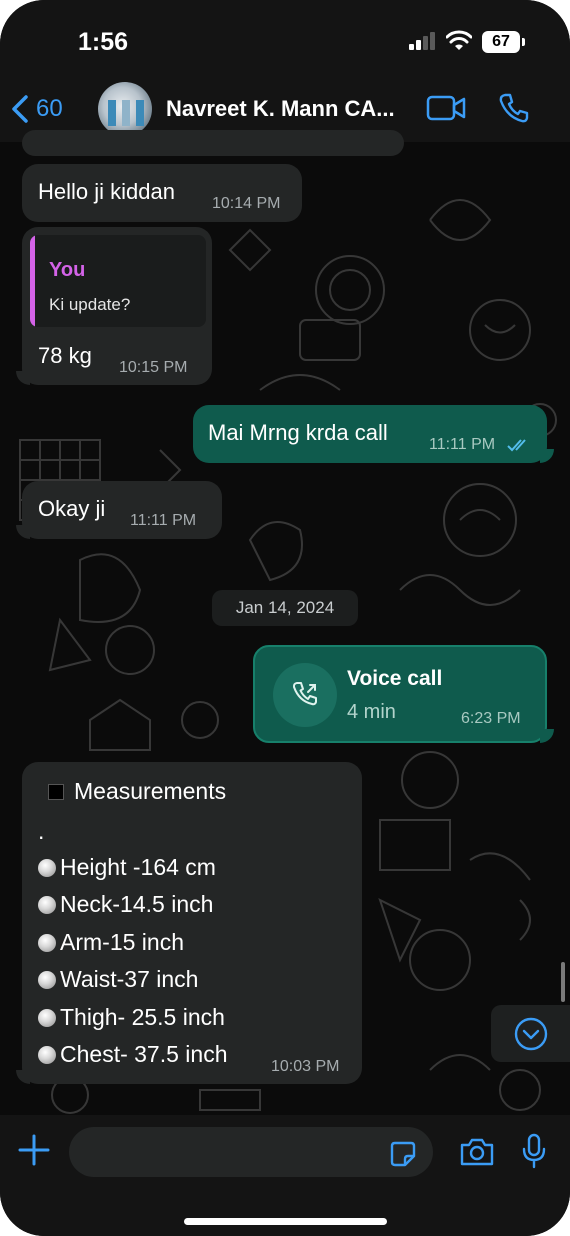  What do you see at coordinates (65, 355) in the screenshot?
I see `message-text: 78 kg` at bounding box center [65, 355].